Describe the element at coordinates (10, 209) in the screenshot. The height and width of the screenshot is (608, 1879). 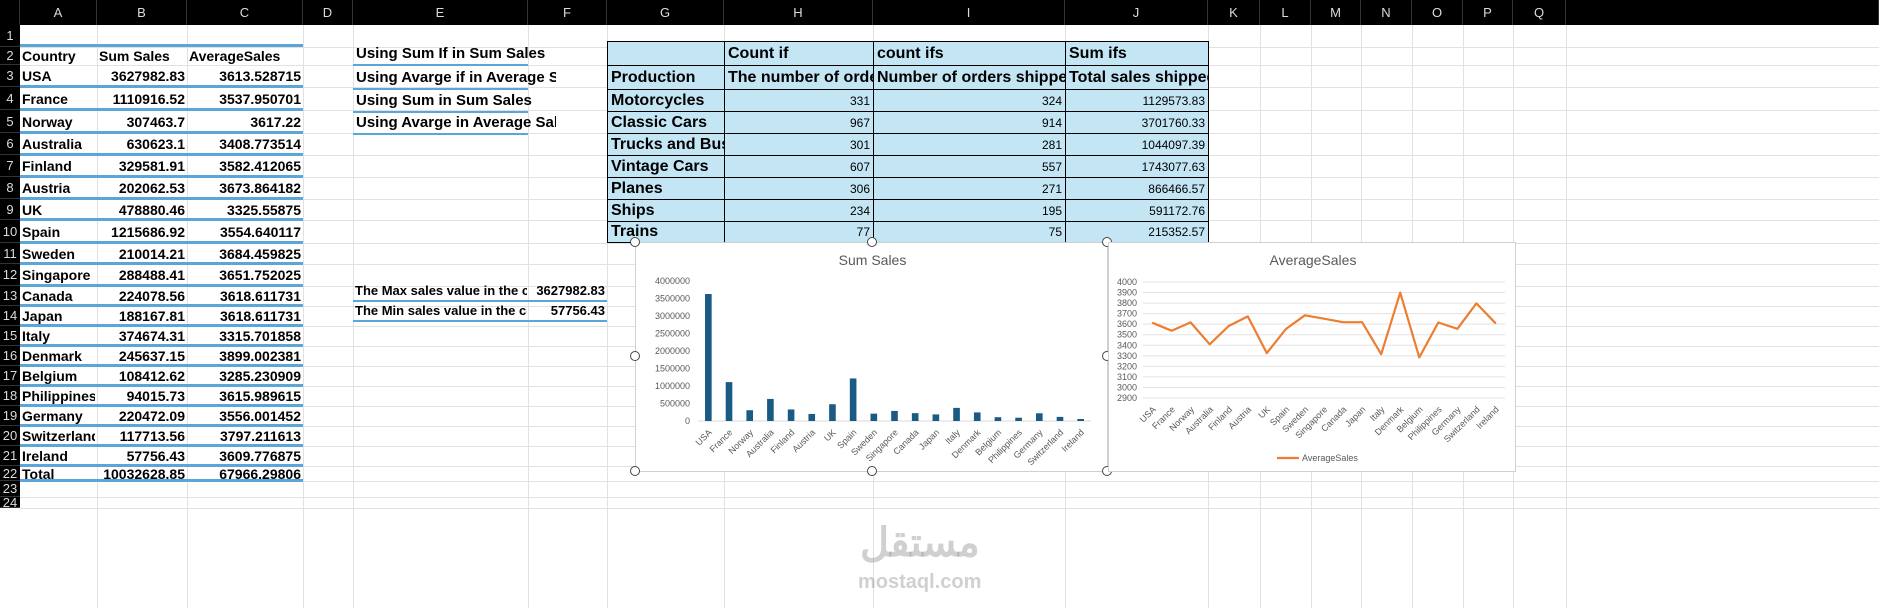
I see `row-header-9: 9` at that location.